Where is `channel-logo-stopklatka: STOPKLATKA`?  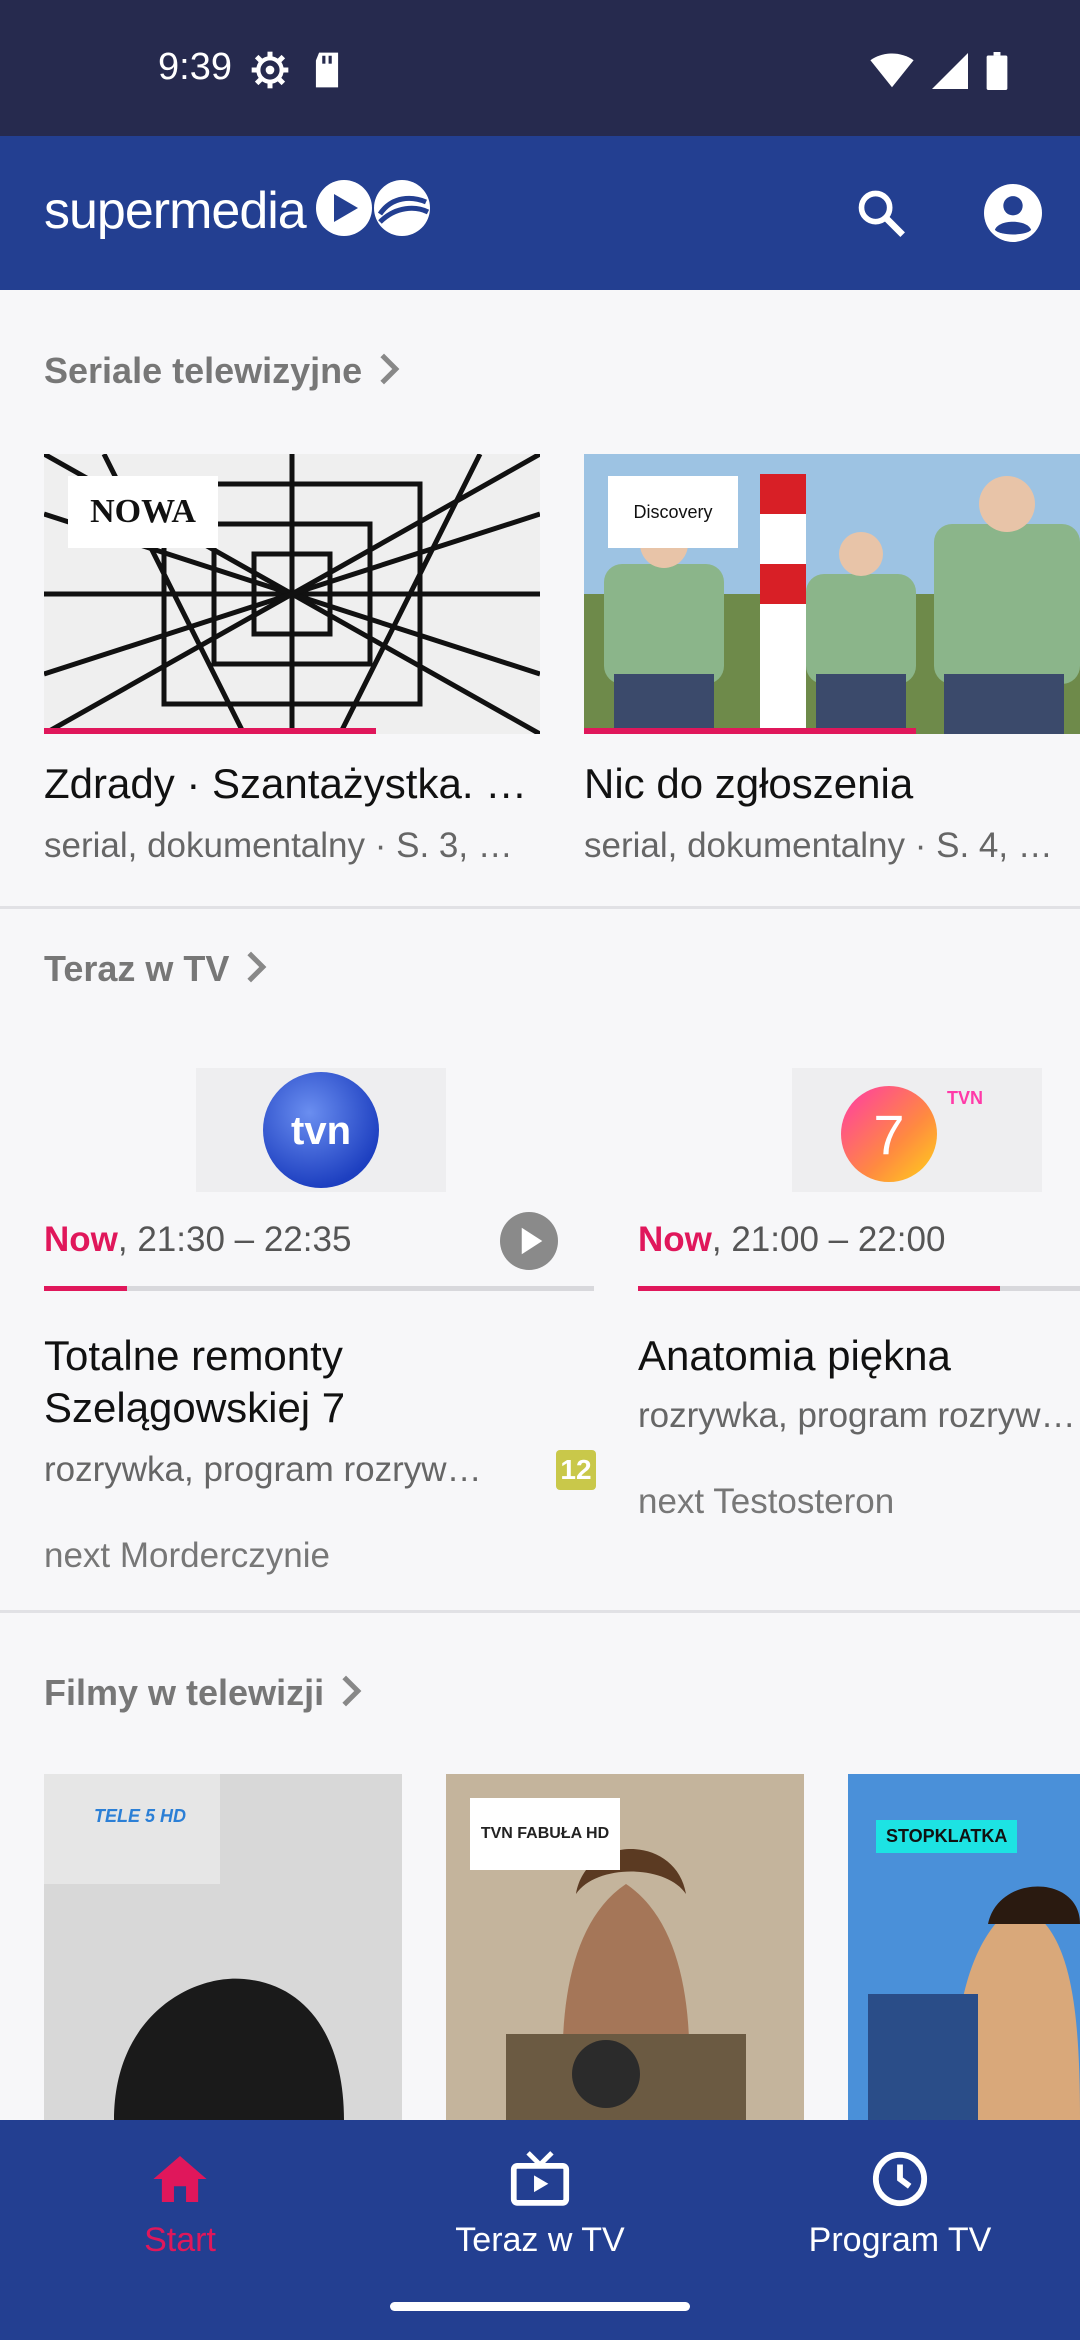
channel-logo-stopklatka: STOPKLATKA is located at coordinates (947, 1836).